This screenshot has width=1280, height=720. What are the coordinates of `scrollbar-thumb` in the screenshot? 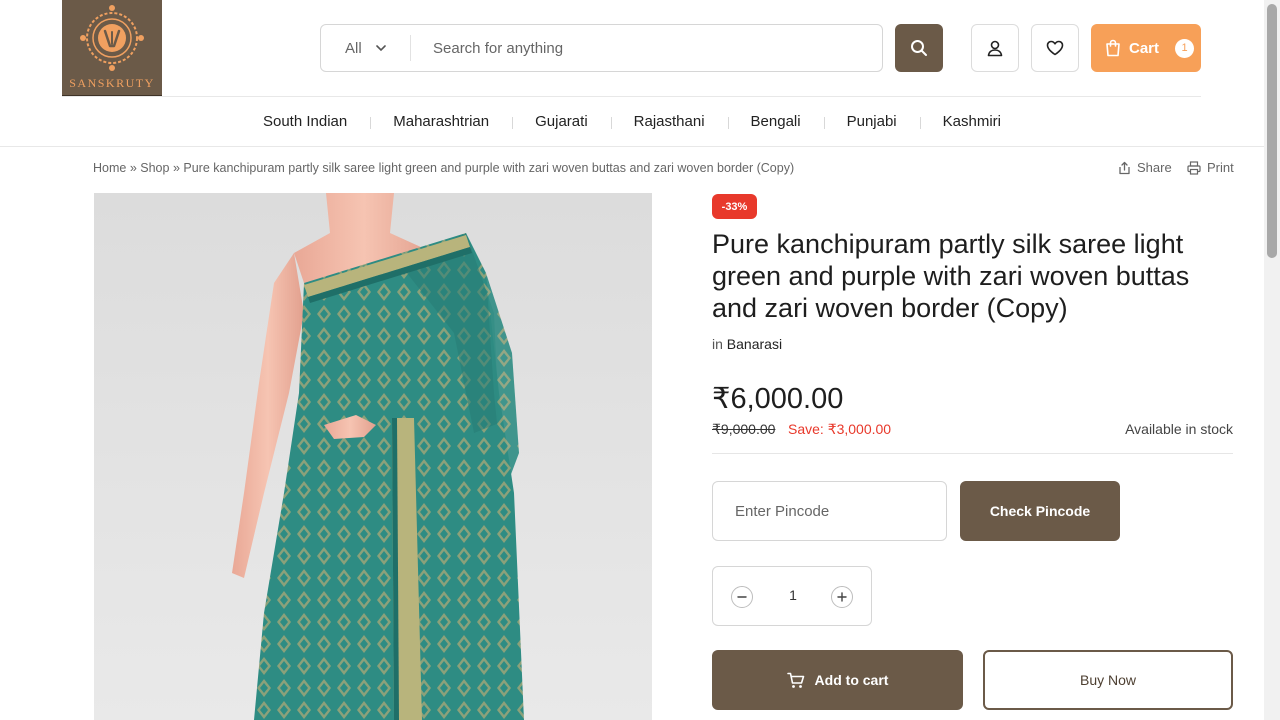 It's located at (1272, 131).